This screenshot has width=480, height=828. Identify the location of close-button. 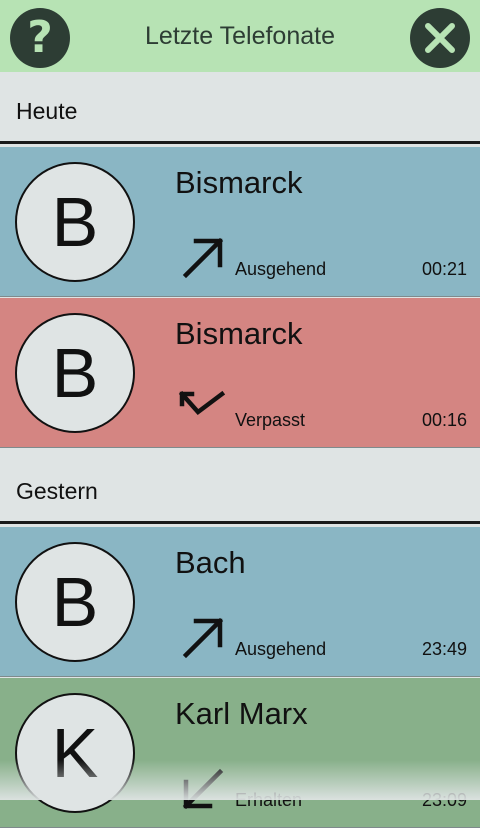
(440, 38).